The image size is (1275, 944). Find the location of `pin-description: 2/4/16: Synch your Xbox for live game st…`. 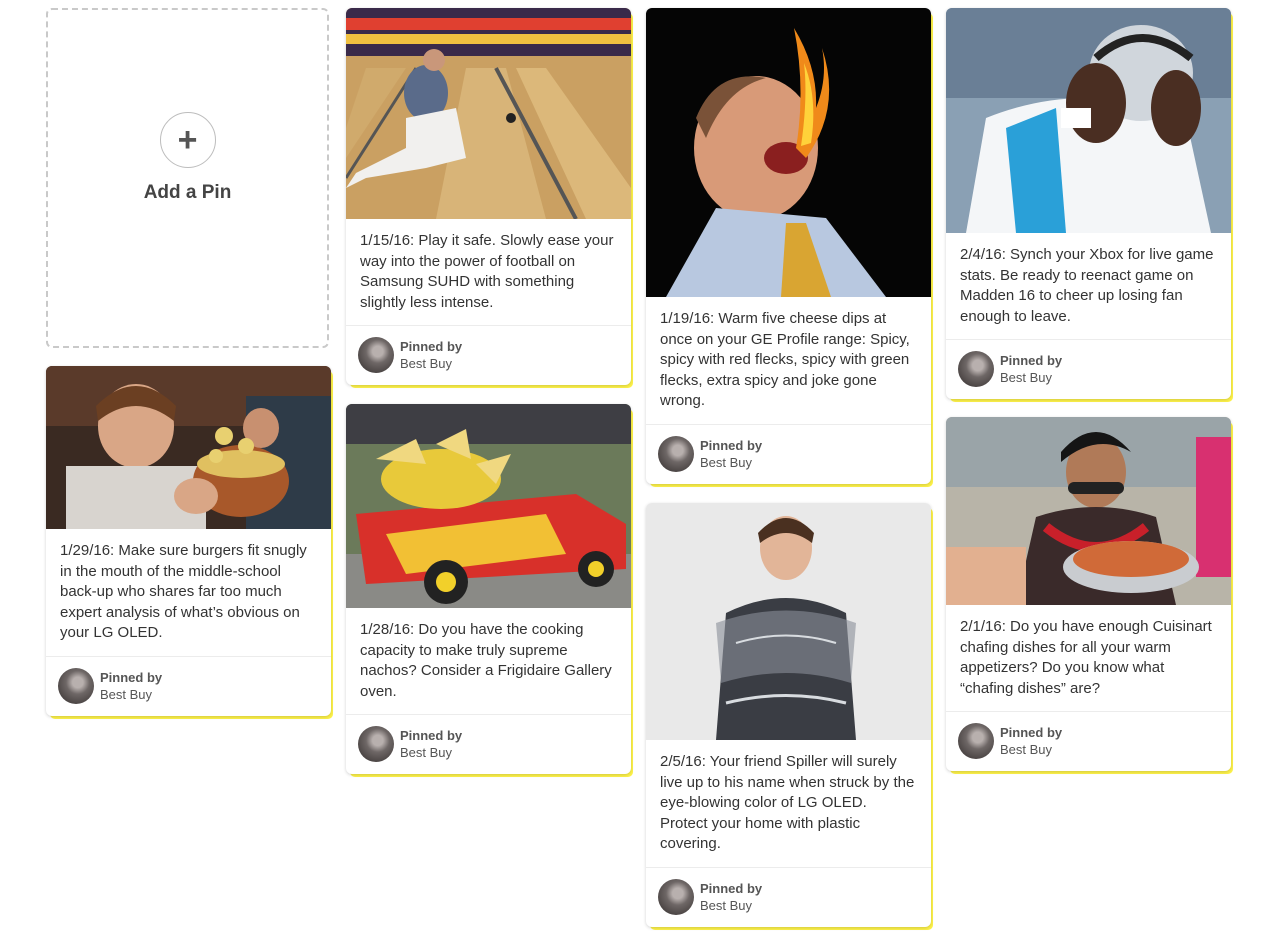

pin-description: 2/4/16: Synch your Xbox for live game st… is located at coordinates (1087, 285).